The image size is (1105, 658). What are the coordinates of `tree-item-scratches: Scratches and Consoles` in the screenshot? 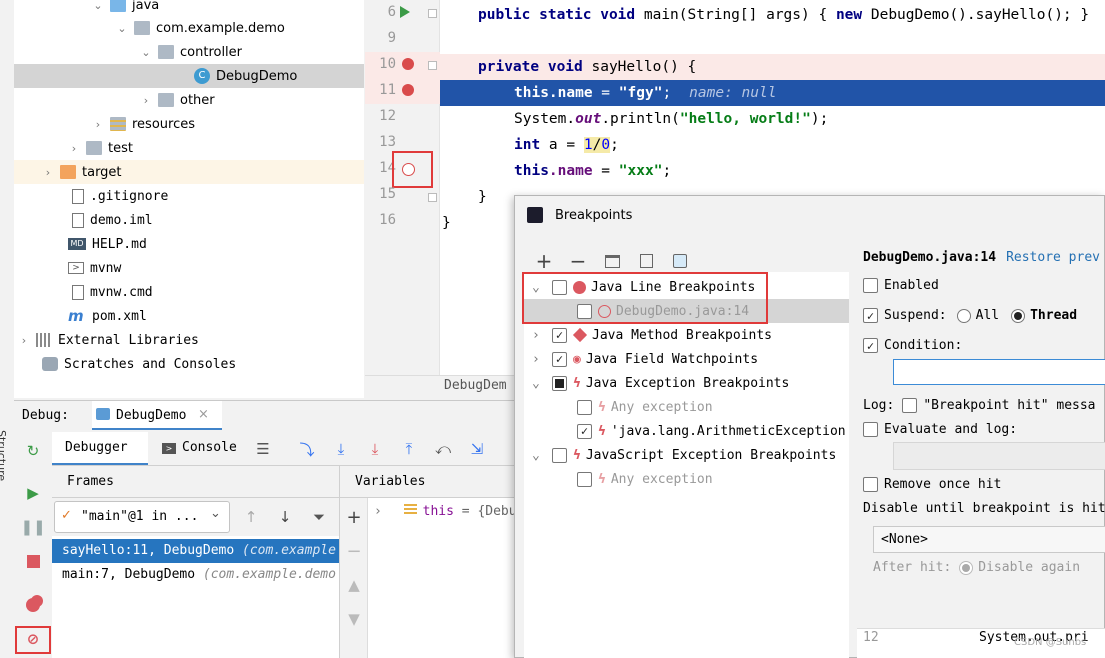 It's located at (189, 364).